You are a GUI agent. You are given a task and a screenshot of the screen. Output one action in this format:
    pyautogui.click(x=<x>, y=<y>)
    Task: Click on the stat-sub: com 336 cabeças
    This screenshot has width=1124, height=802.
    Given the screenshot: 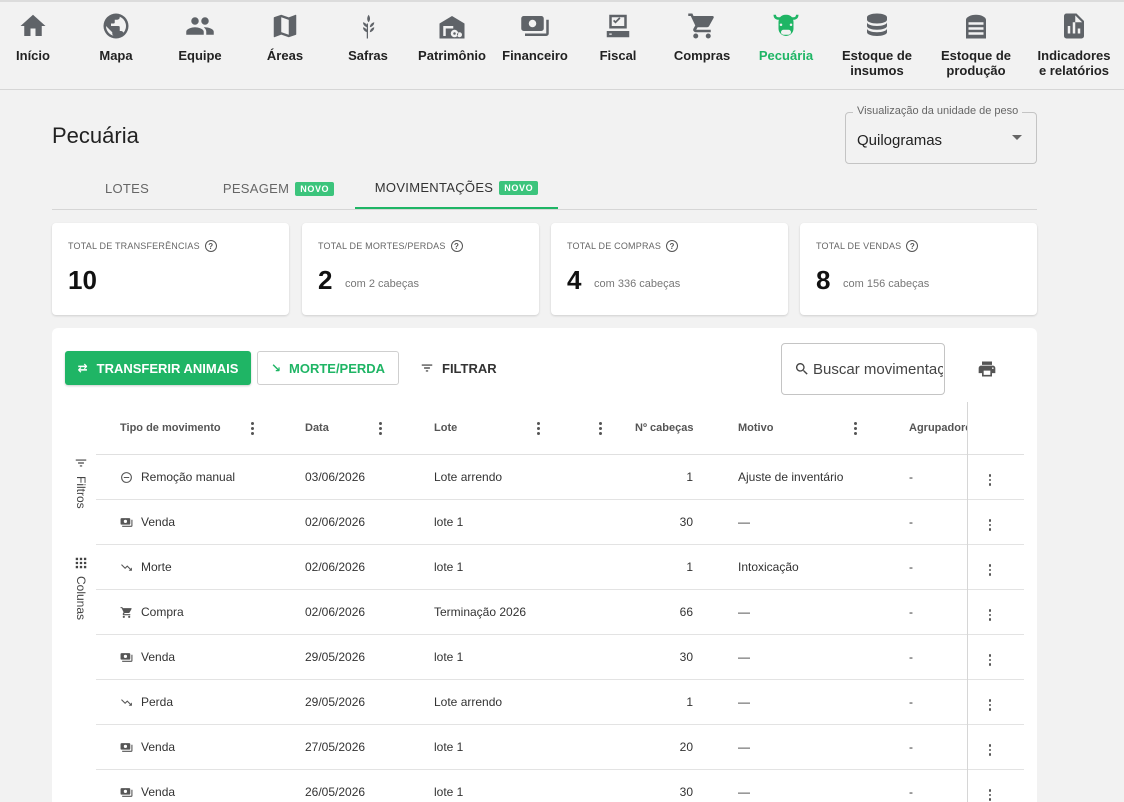 What is the action you would take?
    pyautogui.click(x=637, y=284)
    